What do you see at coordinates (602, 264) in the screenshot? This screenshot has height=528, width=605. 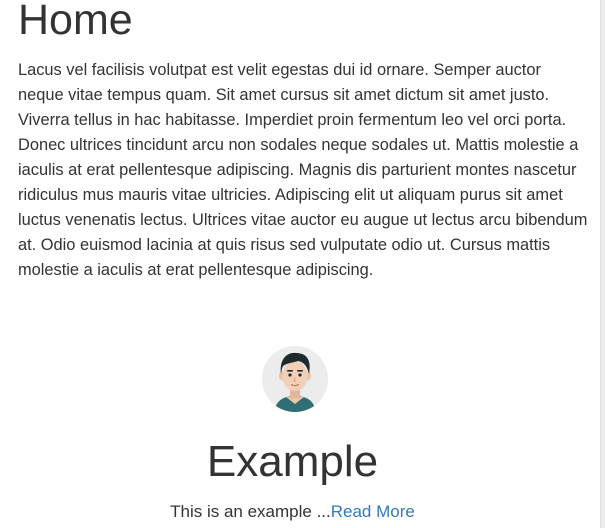 I see `page-scroll-edge` at bounding box center [602, 264].